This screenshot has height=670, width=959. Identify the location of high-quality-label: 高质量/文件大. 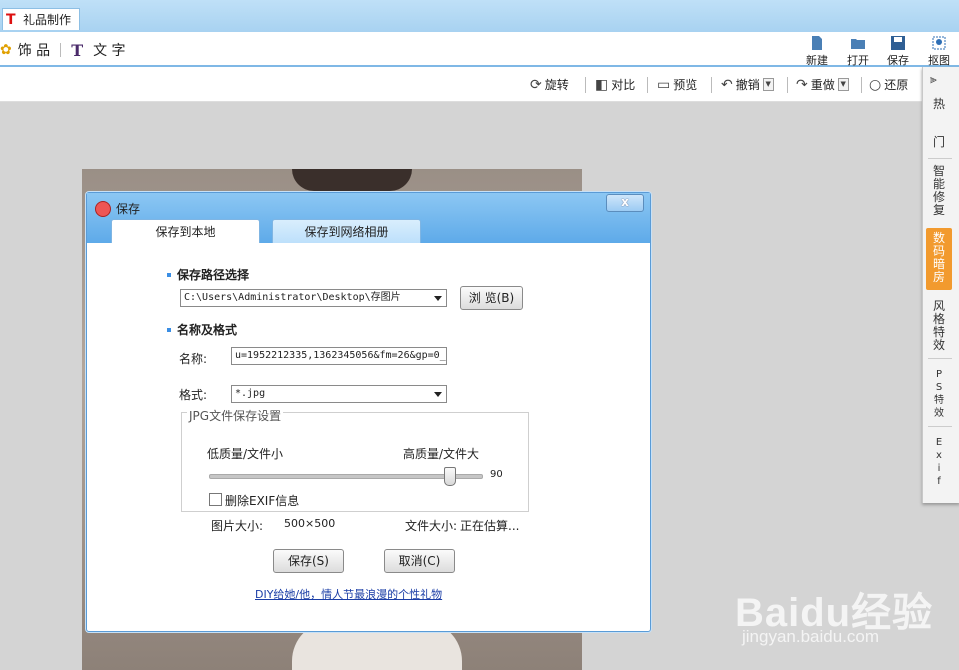
(441, 454).